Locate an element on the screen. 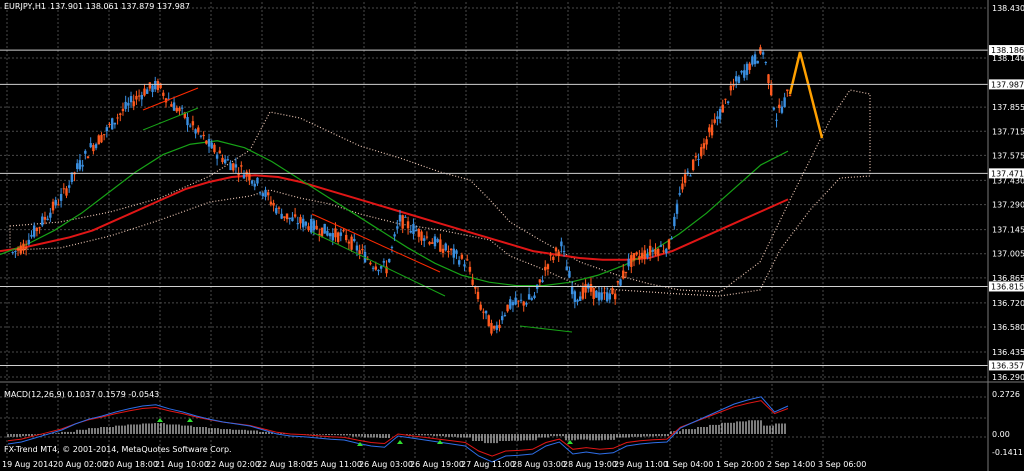 This screenshot has width=1024, height=471. level-label: 136.815 is located at coordinates (1007, 286).